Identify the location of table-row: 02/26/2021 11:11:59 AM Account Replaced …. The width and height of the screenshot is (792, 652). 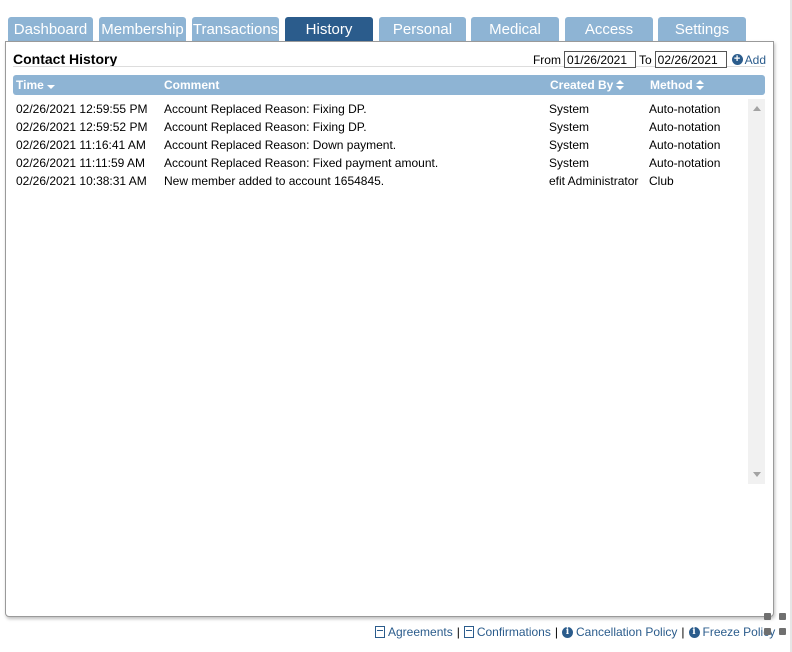
(380, 164).